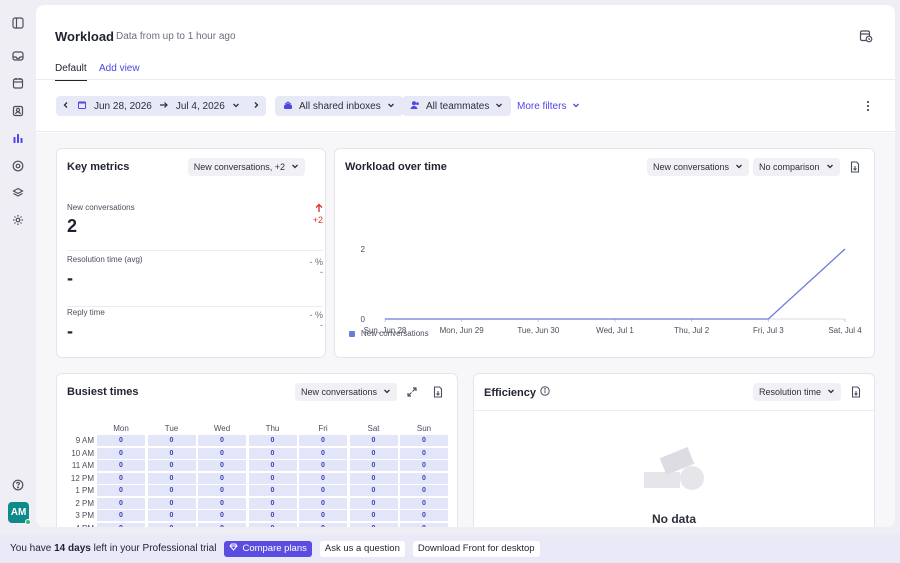  I want to click on workload-metric-dropdown: New conversations, so click(698, 167).